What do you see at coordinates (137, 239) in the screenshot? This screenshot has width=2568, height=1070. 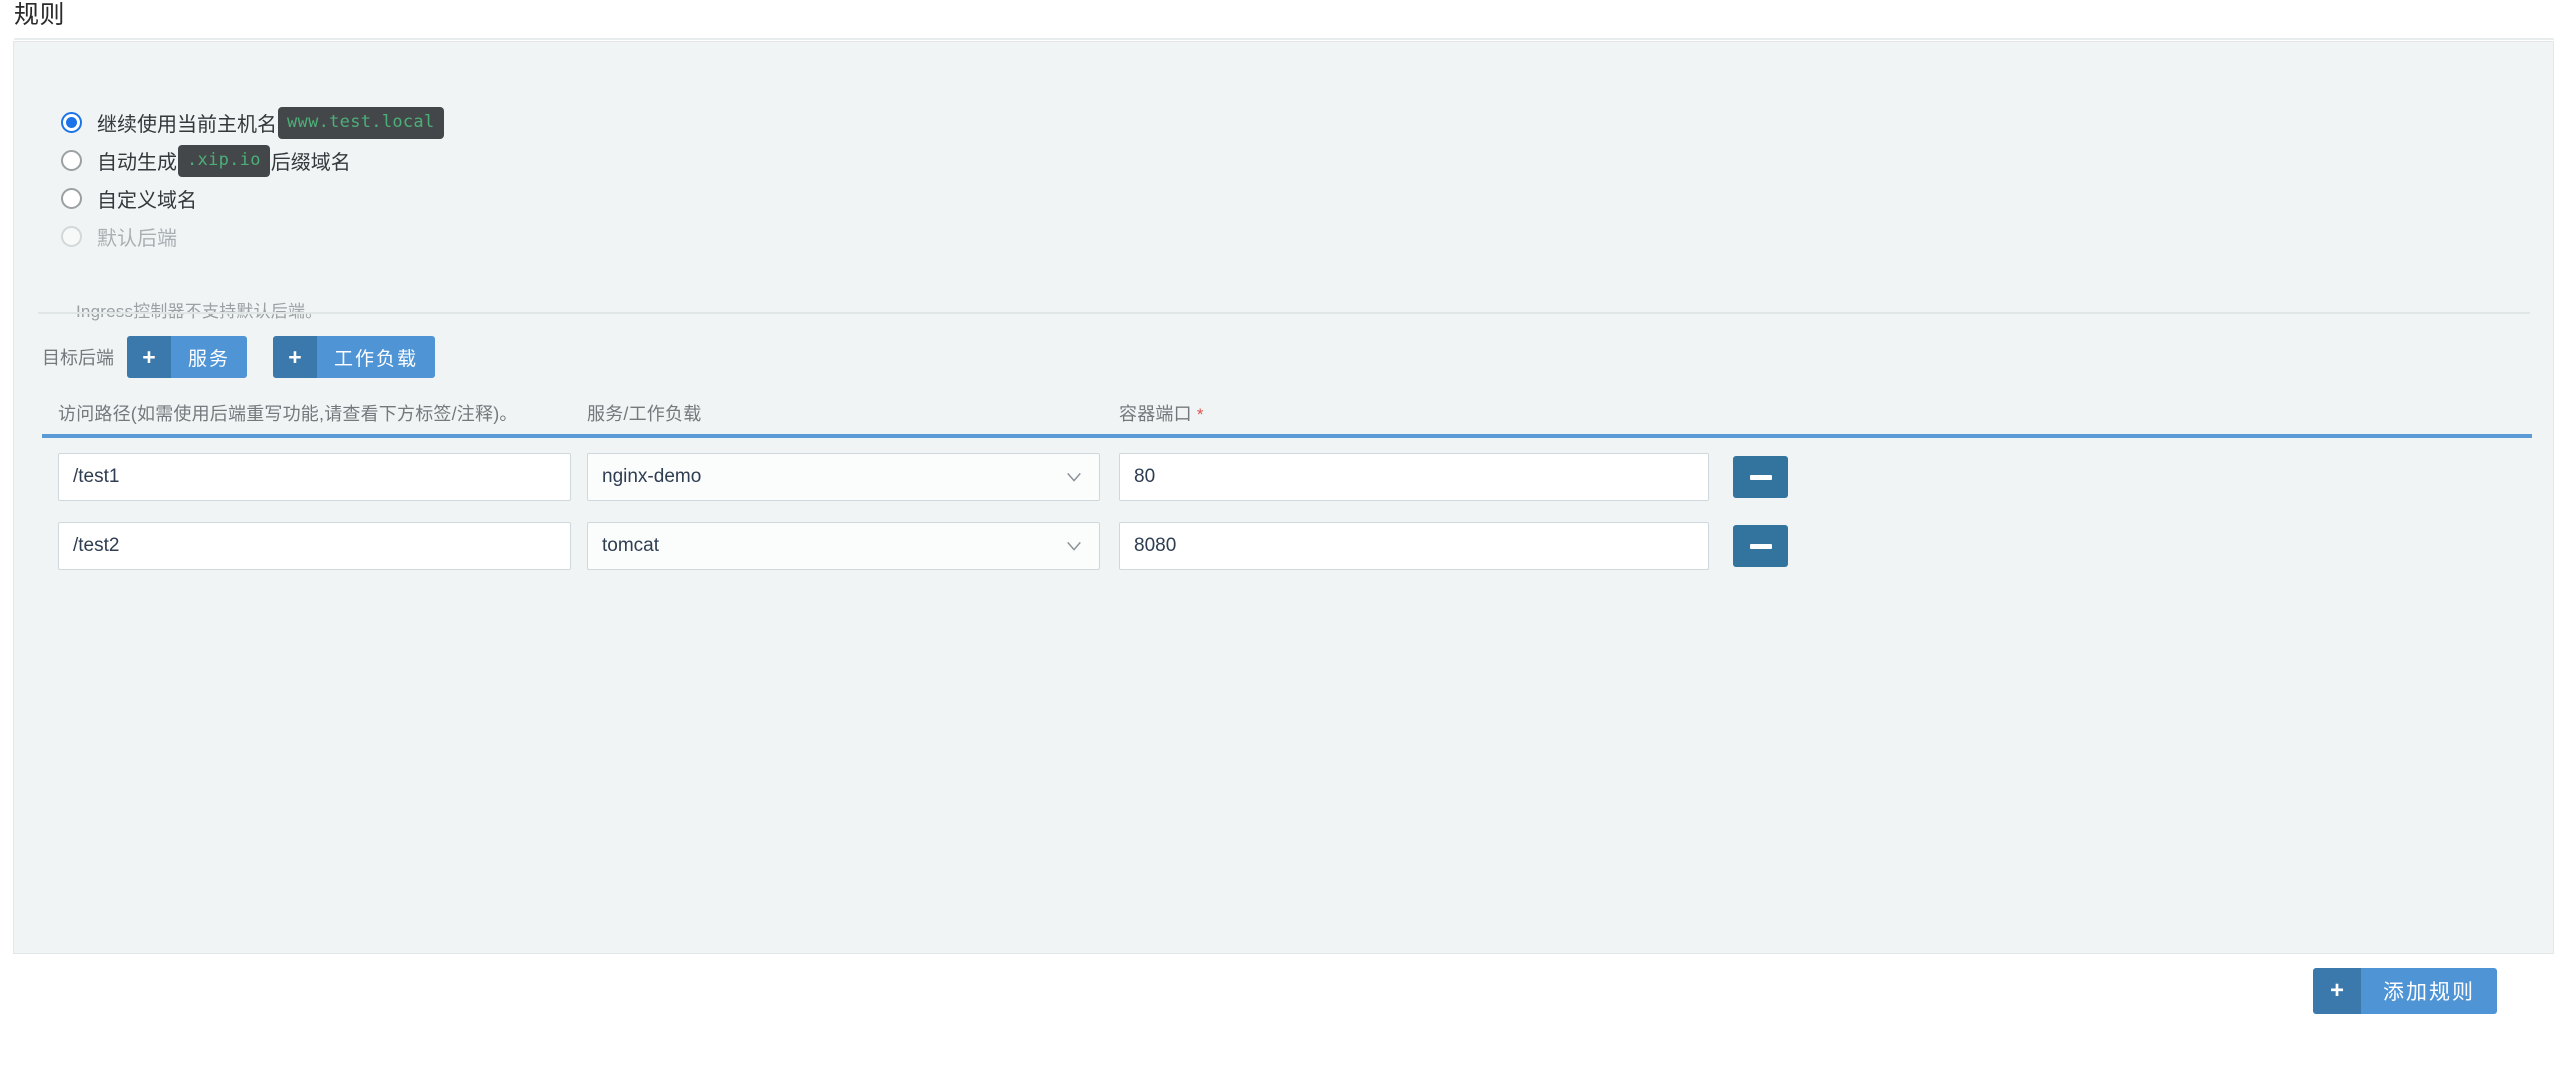 I see `radio-label-text: 默认后端` at bounding box center [137, 239].